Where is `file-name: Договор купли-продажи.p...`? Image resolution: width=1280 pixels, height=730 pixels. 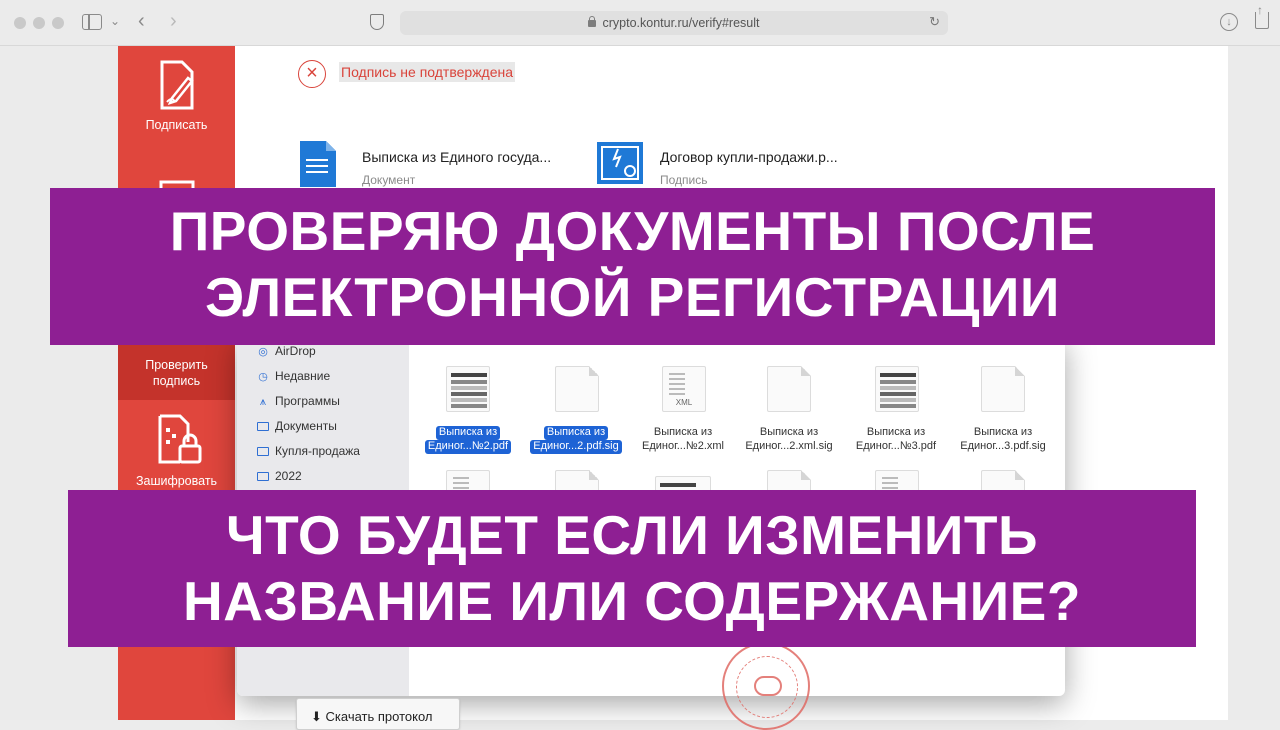 file-name: Договор купли-продажи.p... is located at coordinates (749, 157).